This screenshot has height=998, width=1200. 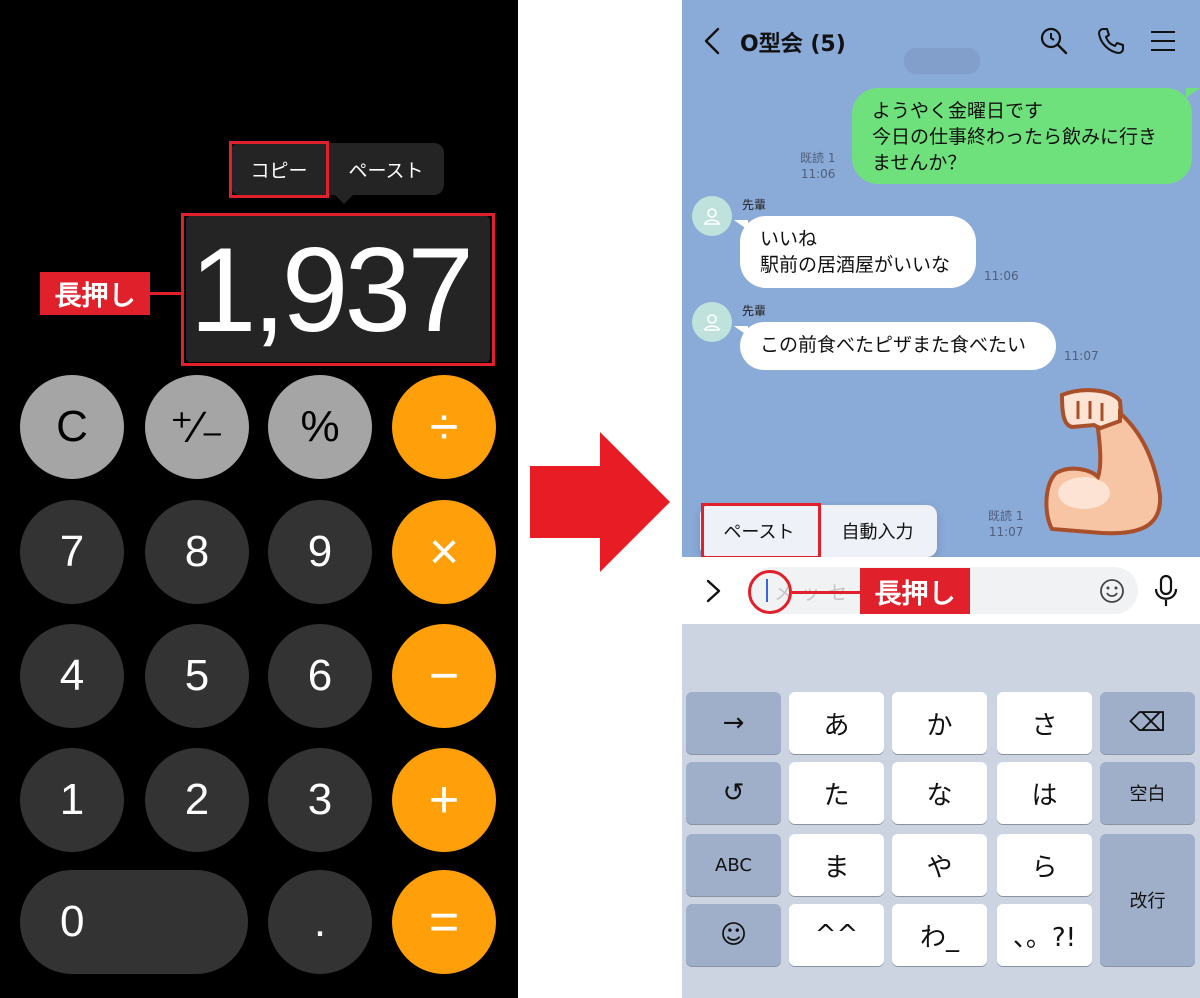 What do you see at coordinates (855, 265) in the screenshot?
I see `message-line: 駅前の居酒屋がいいな` at bounding box center [855, 265].